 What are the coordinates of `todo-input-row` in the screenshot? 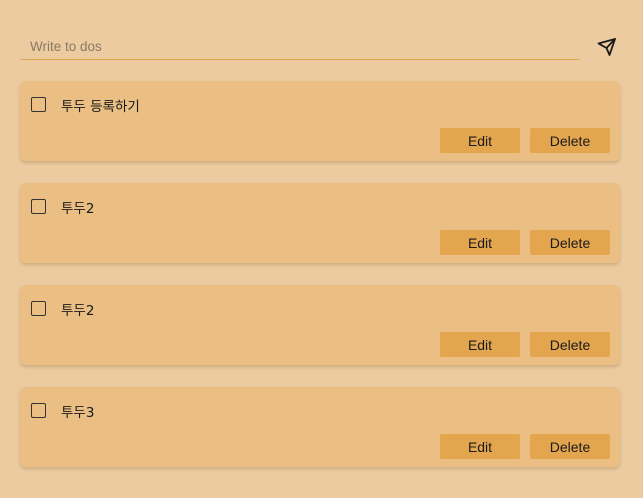 It's located at (320, 47).